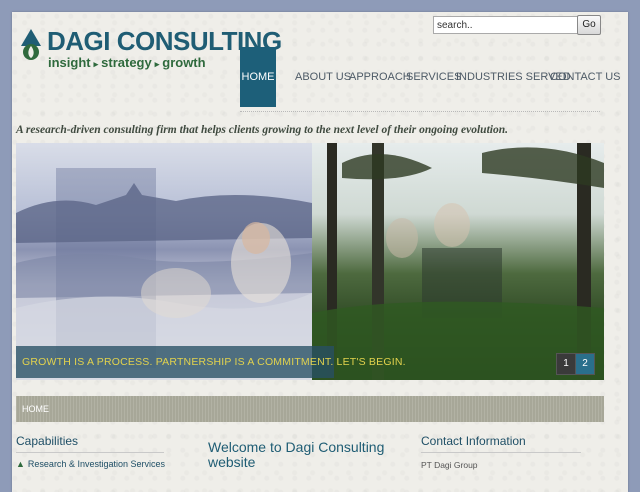  What do you see at coordinates (47, 441) in the screenshot?
I see `capabilities-title: Capabilities` at bounding box center [47, 441].